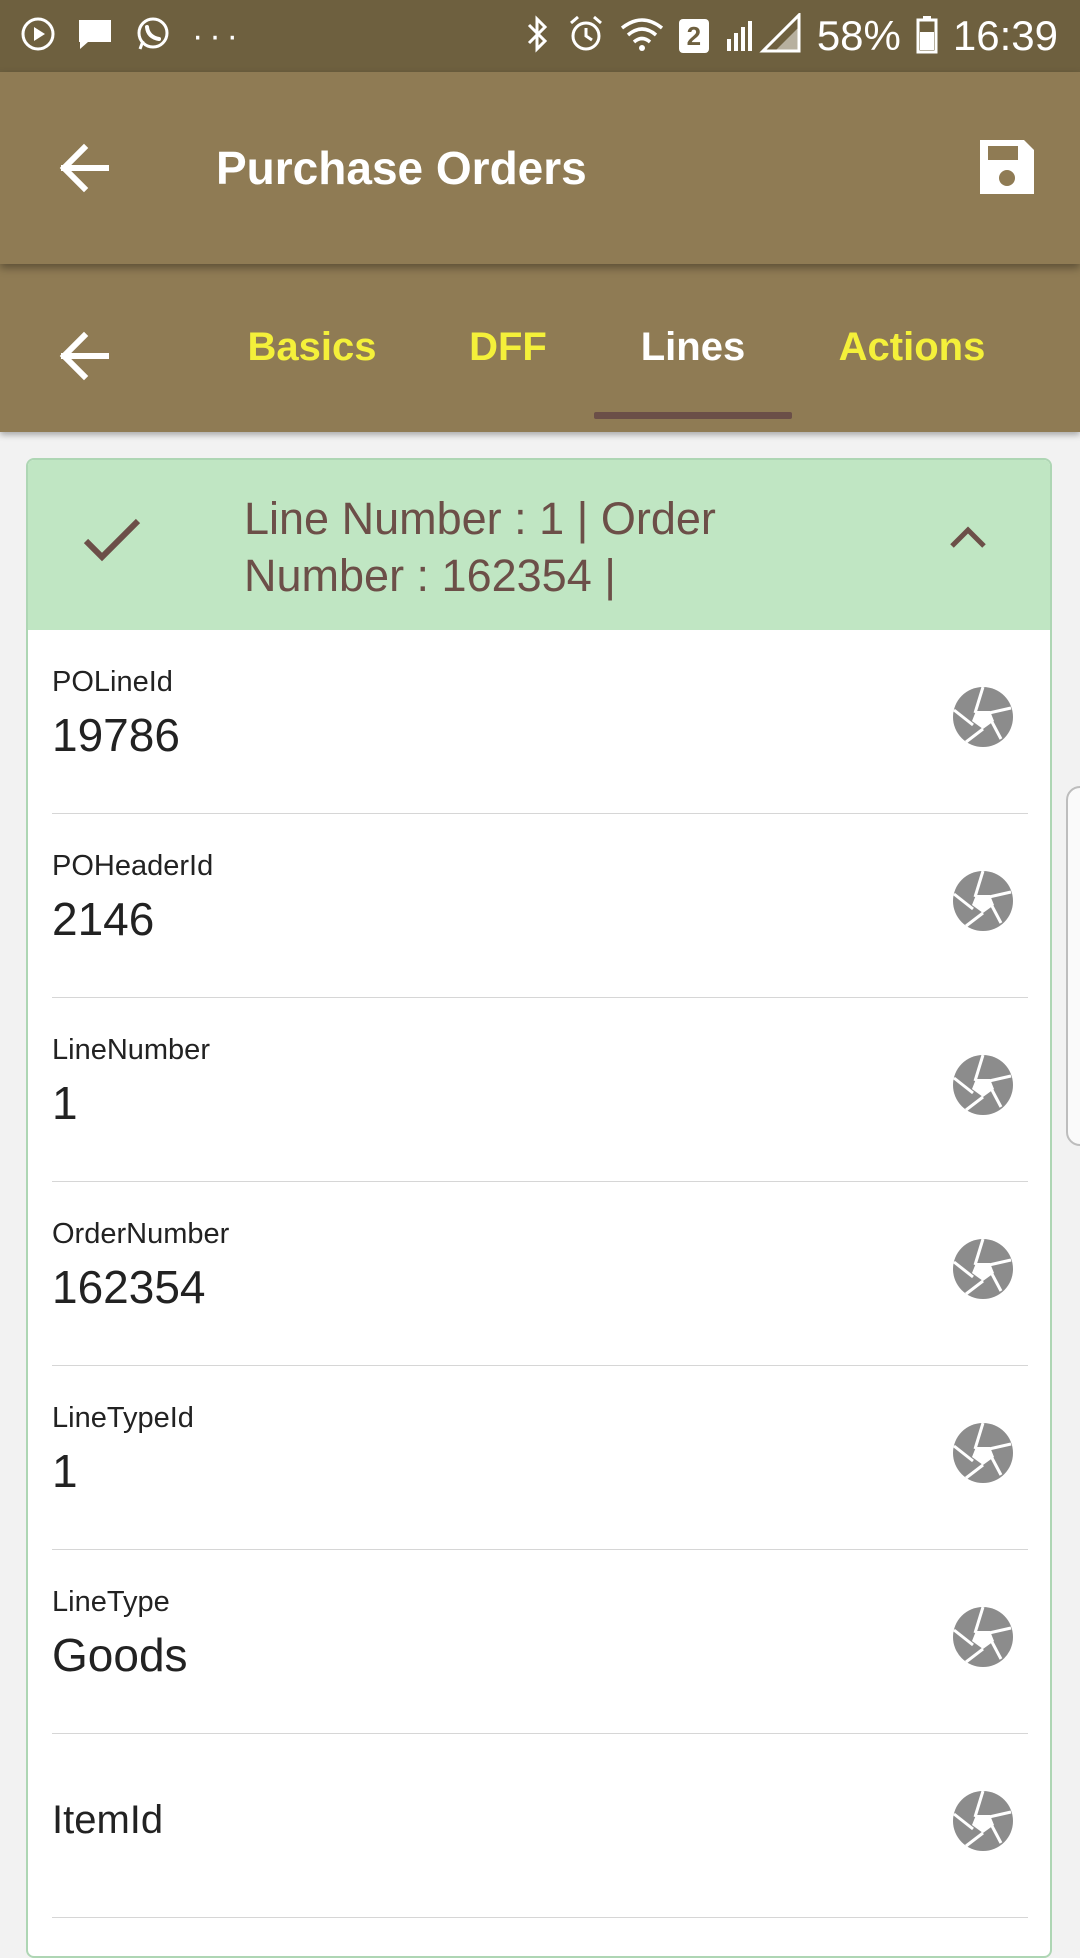 Image resolution: width=1080 pixels, height=1958 pixels. What do you see at coordinates (642, 36) in the screenshot?
I see `wifi-icon` at bounding box center [642, 36].